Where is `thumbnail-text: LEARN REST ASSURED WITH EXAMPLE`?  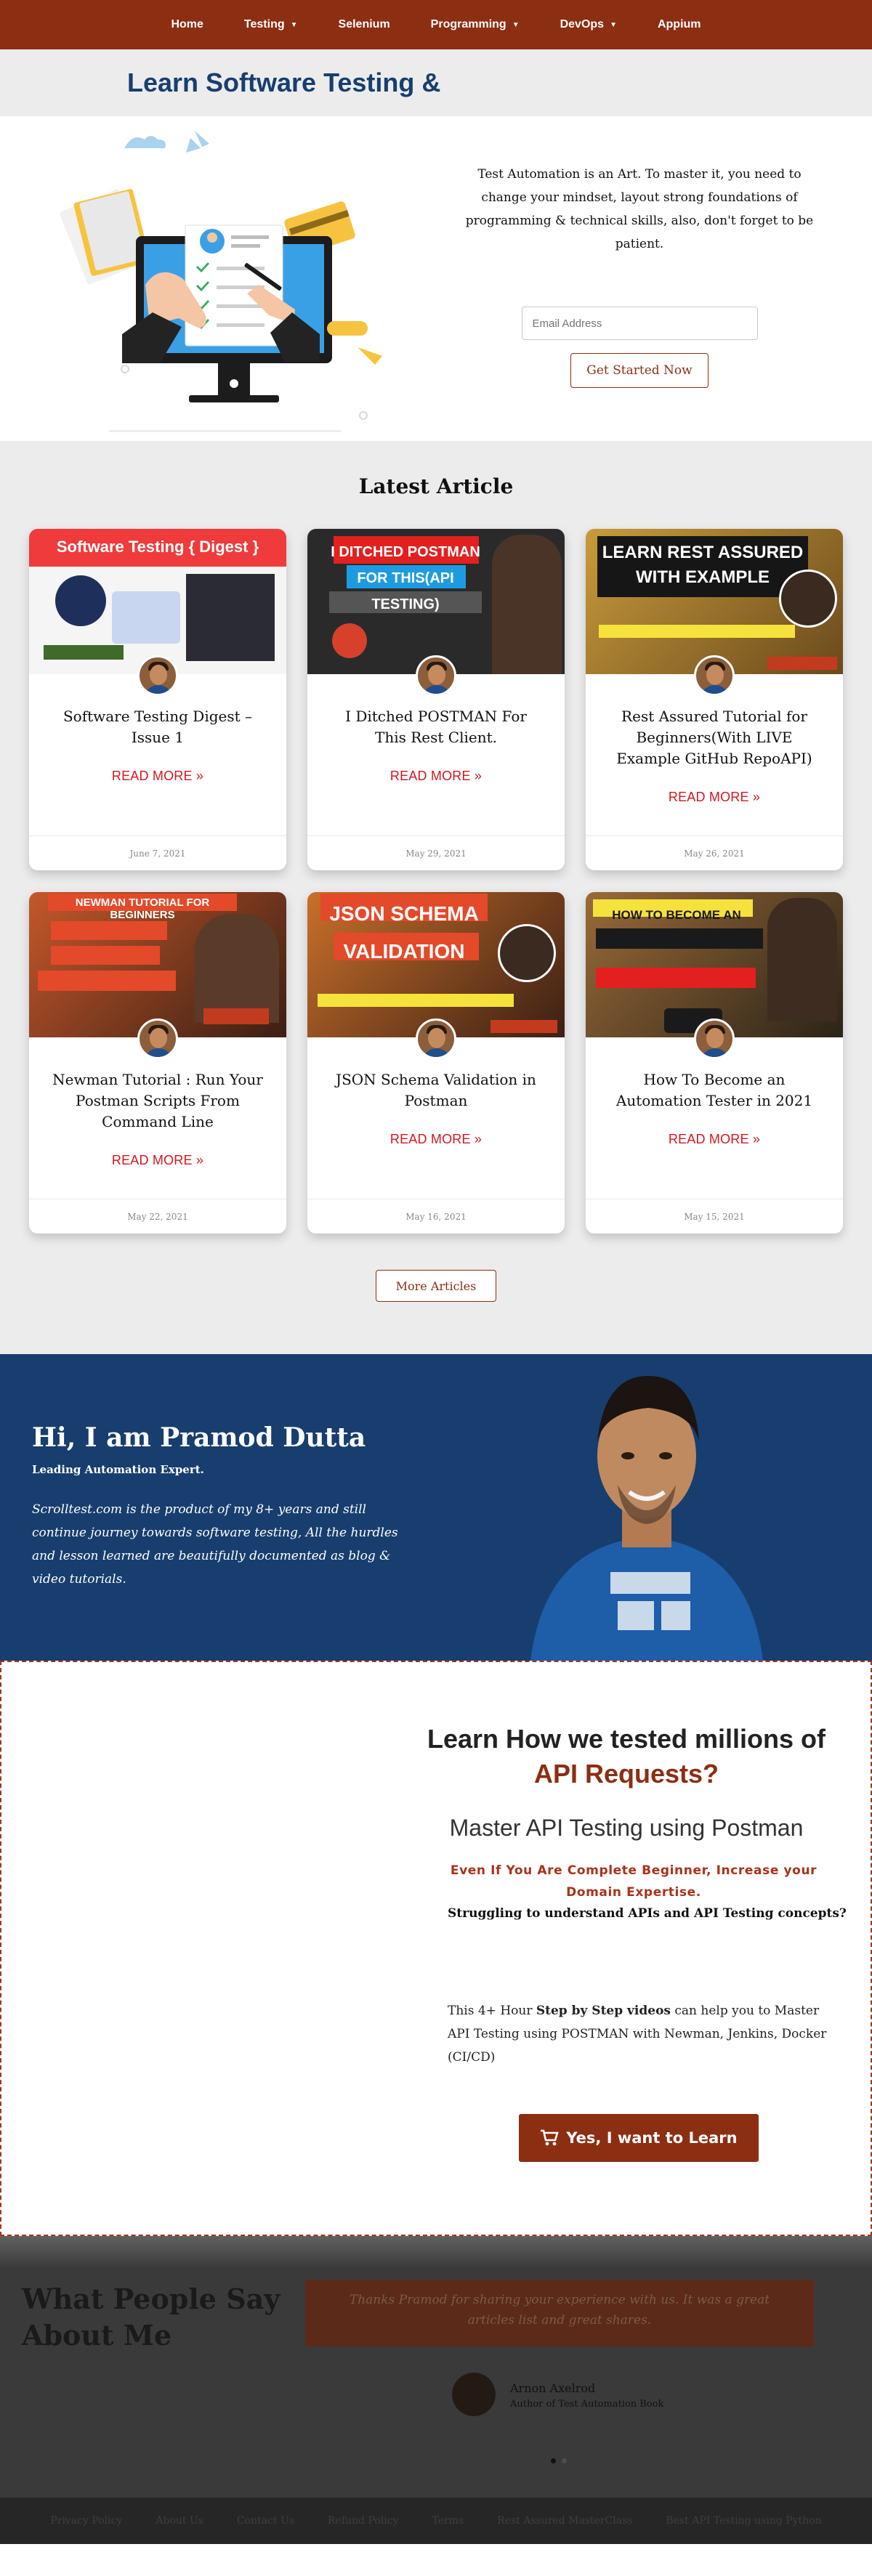 thumbnail-text: LEARN REST ASSURED WITH EXAMPLE is located at coordinates (703, 565).